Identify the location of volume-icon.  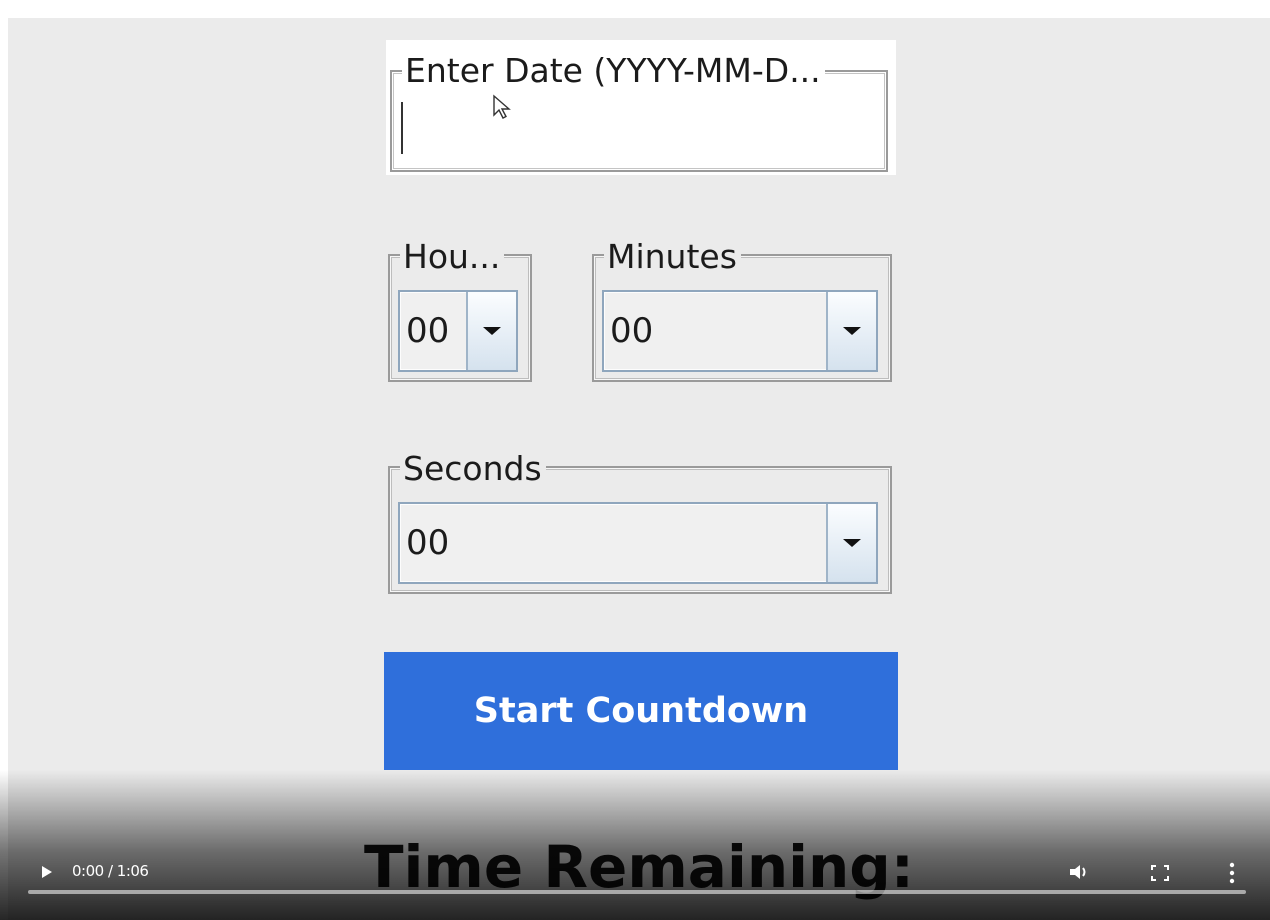
(1080, 872).